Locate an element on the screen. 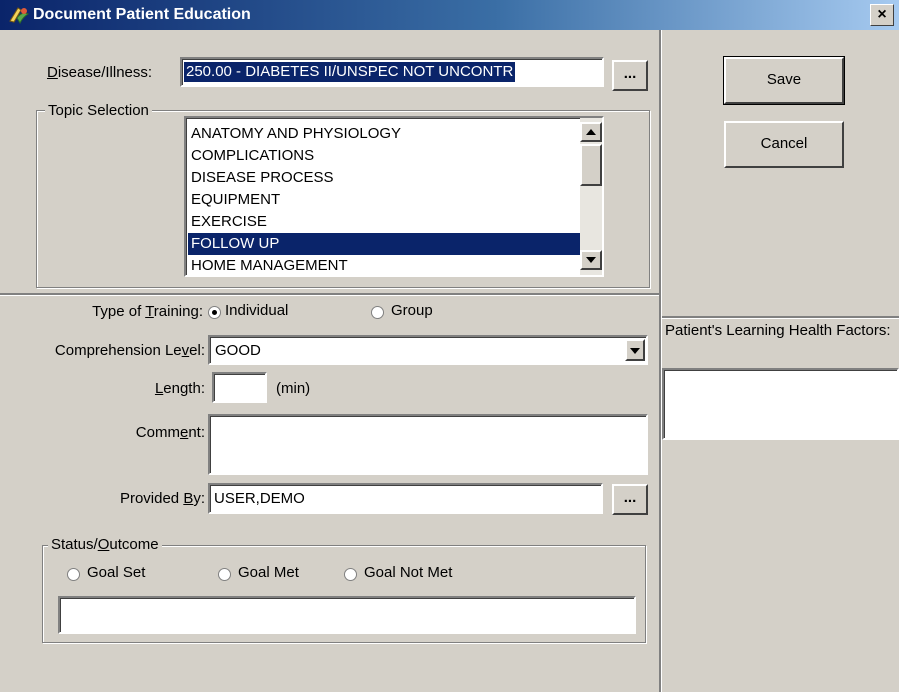 The width and height of the screenshot is (899, 692). comment-textarea is located at coordinates (428, 444).